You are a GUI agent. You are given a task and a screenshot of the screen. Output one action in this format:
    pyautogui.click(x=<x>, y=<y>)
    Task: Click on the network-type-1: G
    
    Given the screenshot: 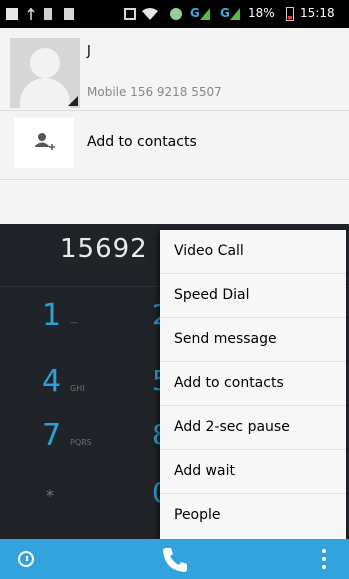 What is the action you would take?
    pyautogui.click(x=195, y=13)
    